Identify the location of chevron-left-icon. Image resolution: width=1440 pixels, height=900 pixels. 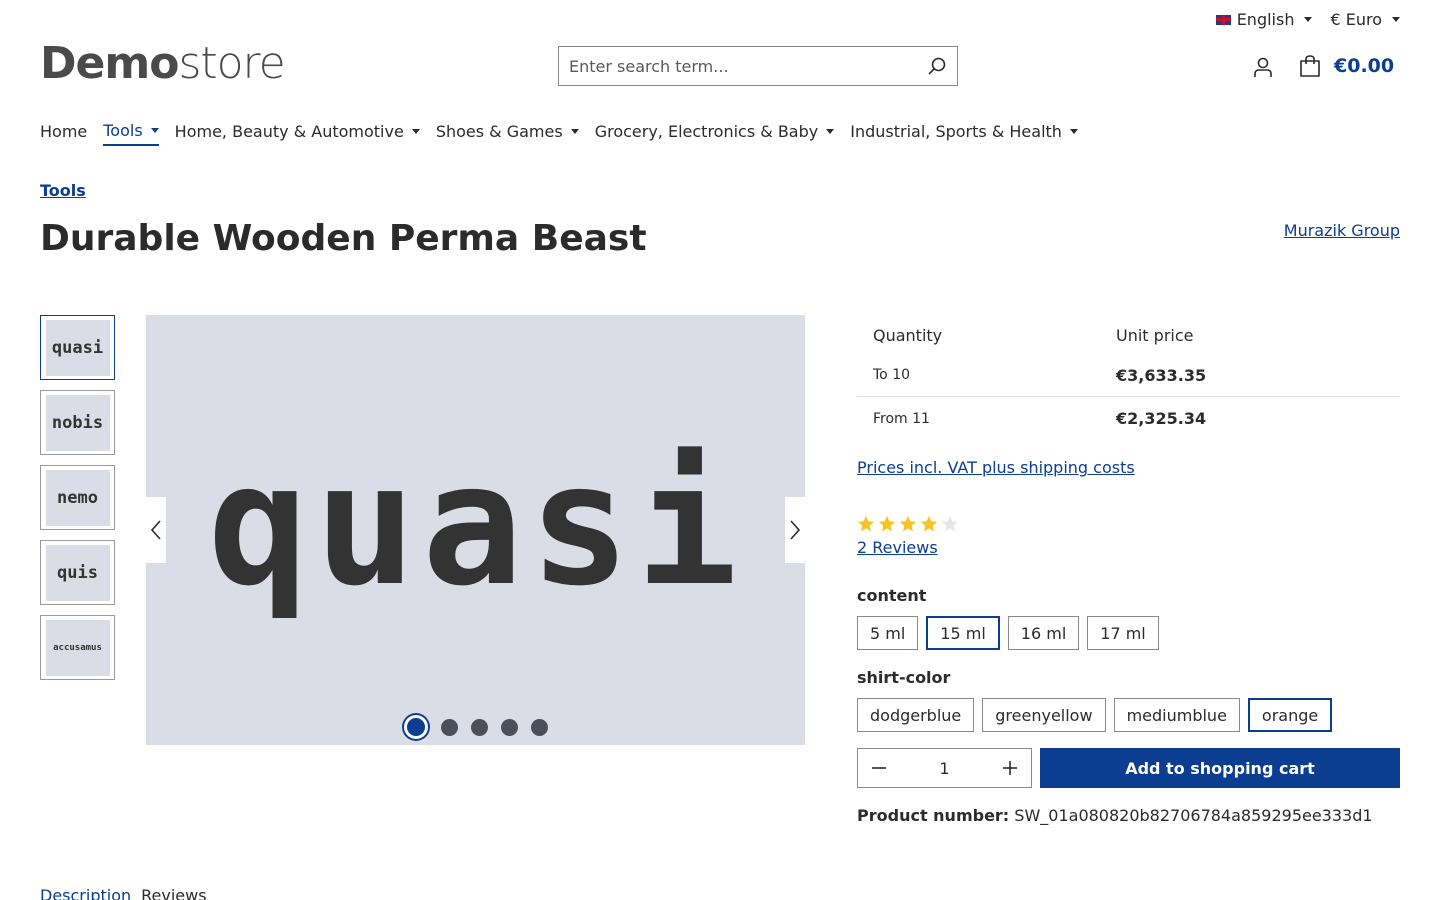
(155, 530).